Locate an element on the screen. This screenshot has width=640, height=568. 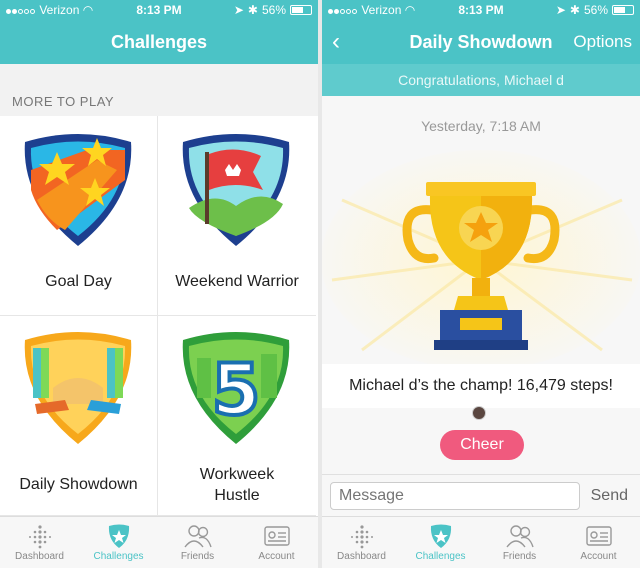
section-header: MORE TO PLAY is located at coordinates (159, 90).